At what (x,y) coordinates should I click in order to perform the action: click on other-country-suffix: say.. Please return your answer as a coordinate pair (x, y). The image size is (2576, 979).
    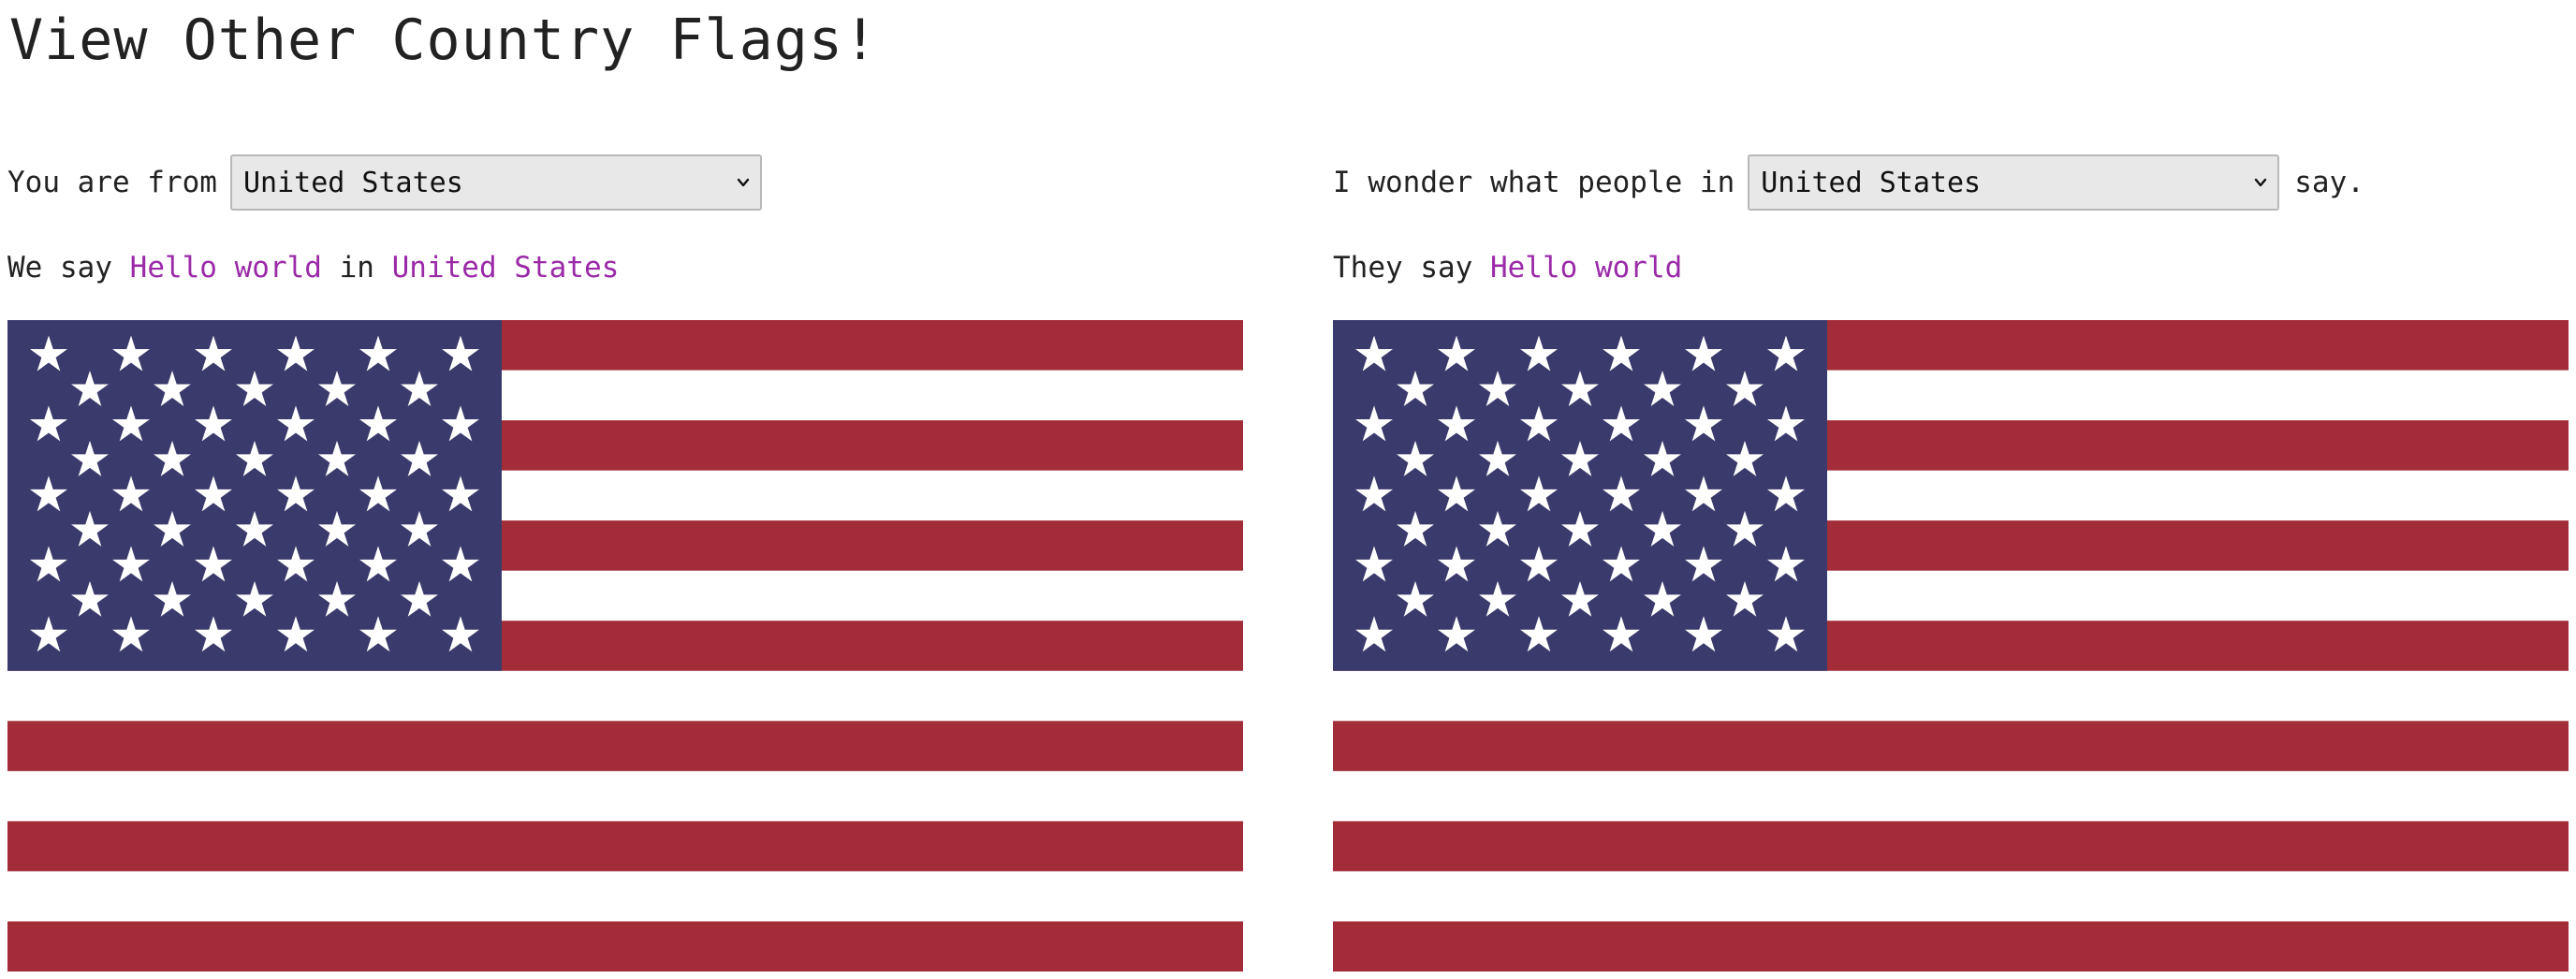
    Looking at the image, I should click on (2329, 182).